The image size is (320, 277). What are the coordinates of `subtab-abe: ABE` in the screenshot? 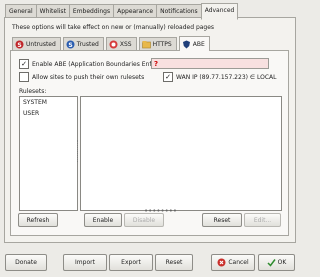 It's located at (194, 43).